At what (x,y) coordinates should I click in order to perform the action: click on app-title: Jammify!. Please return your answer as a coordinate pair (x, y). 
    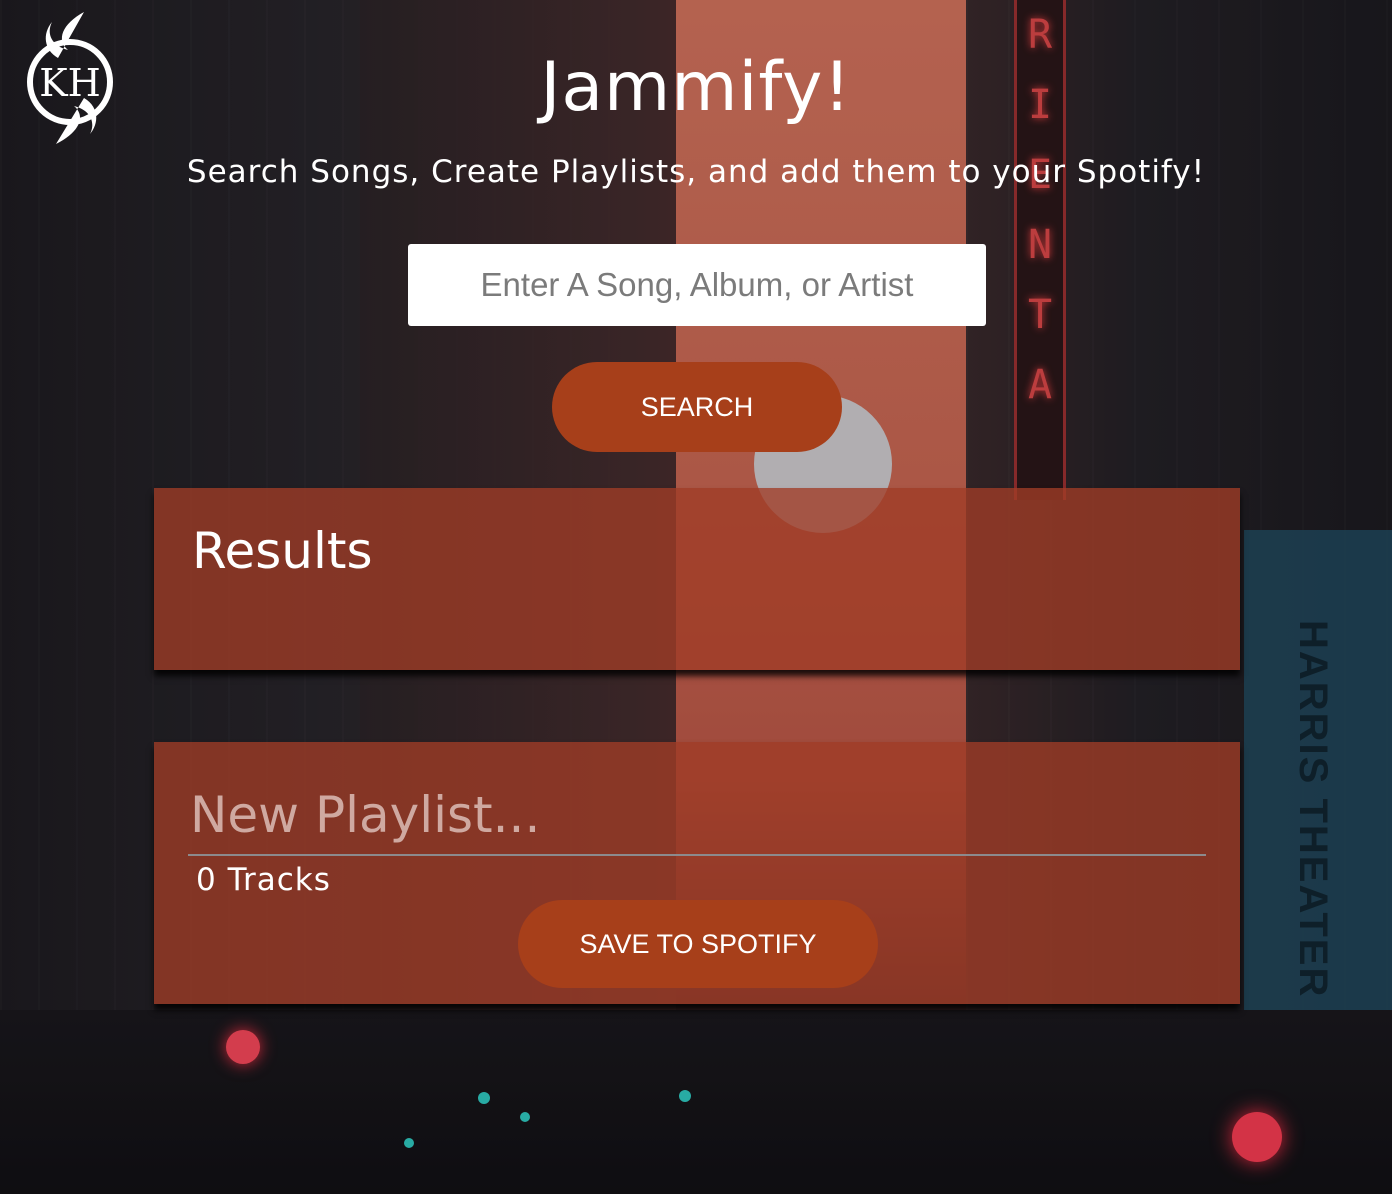
    Looking at the image, I should click on (696, 87).